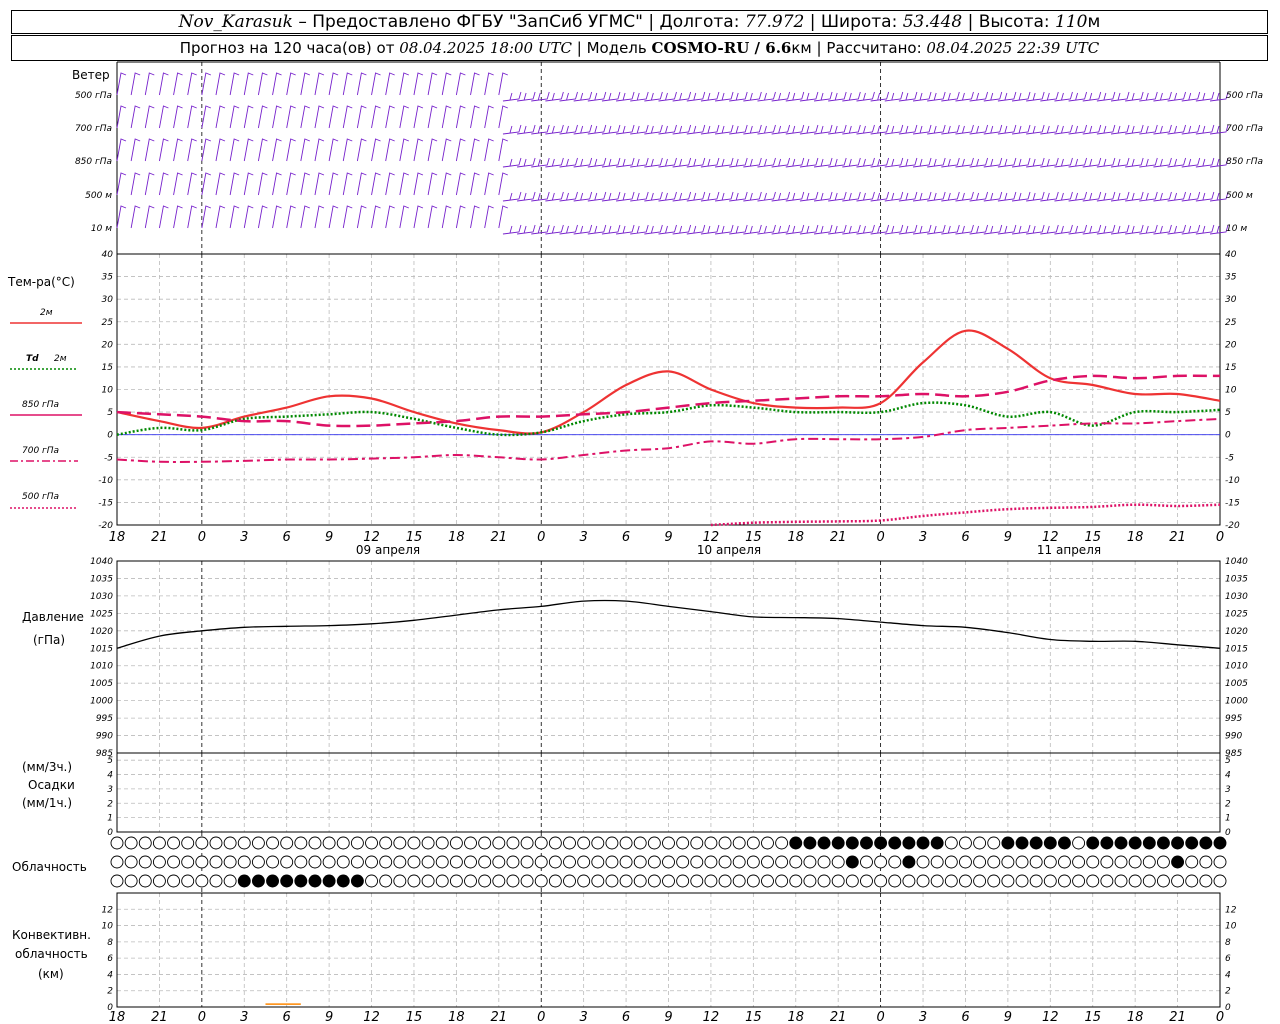  Describe the element at coordinates (1236, 667) in the screenshot. I see `pressure-tick-right: 1010` at that location.